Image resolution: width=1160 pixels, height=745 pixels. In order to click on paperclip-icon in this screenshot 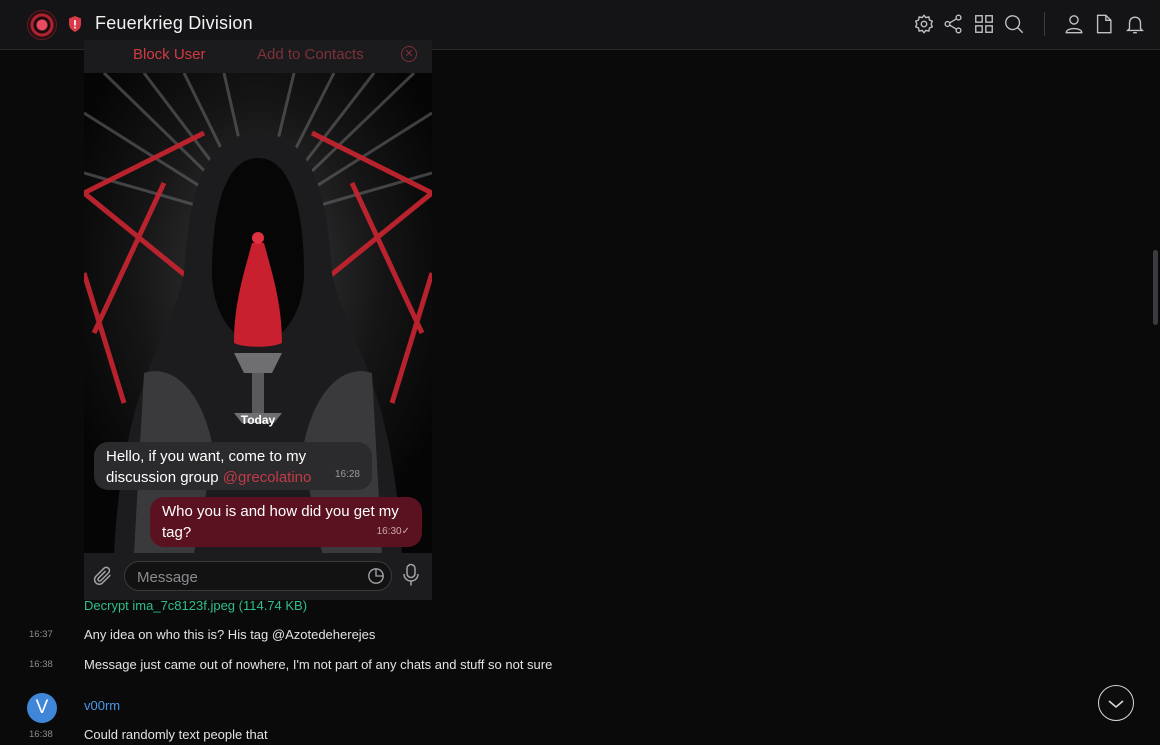, I will do `click(102, 575)`.